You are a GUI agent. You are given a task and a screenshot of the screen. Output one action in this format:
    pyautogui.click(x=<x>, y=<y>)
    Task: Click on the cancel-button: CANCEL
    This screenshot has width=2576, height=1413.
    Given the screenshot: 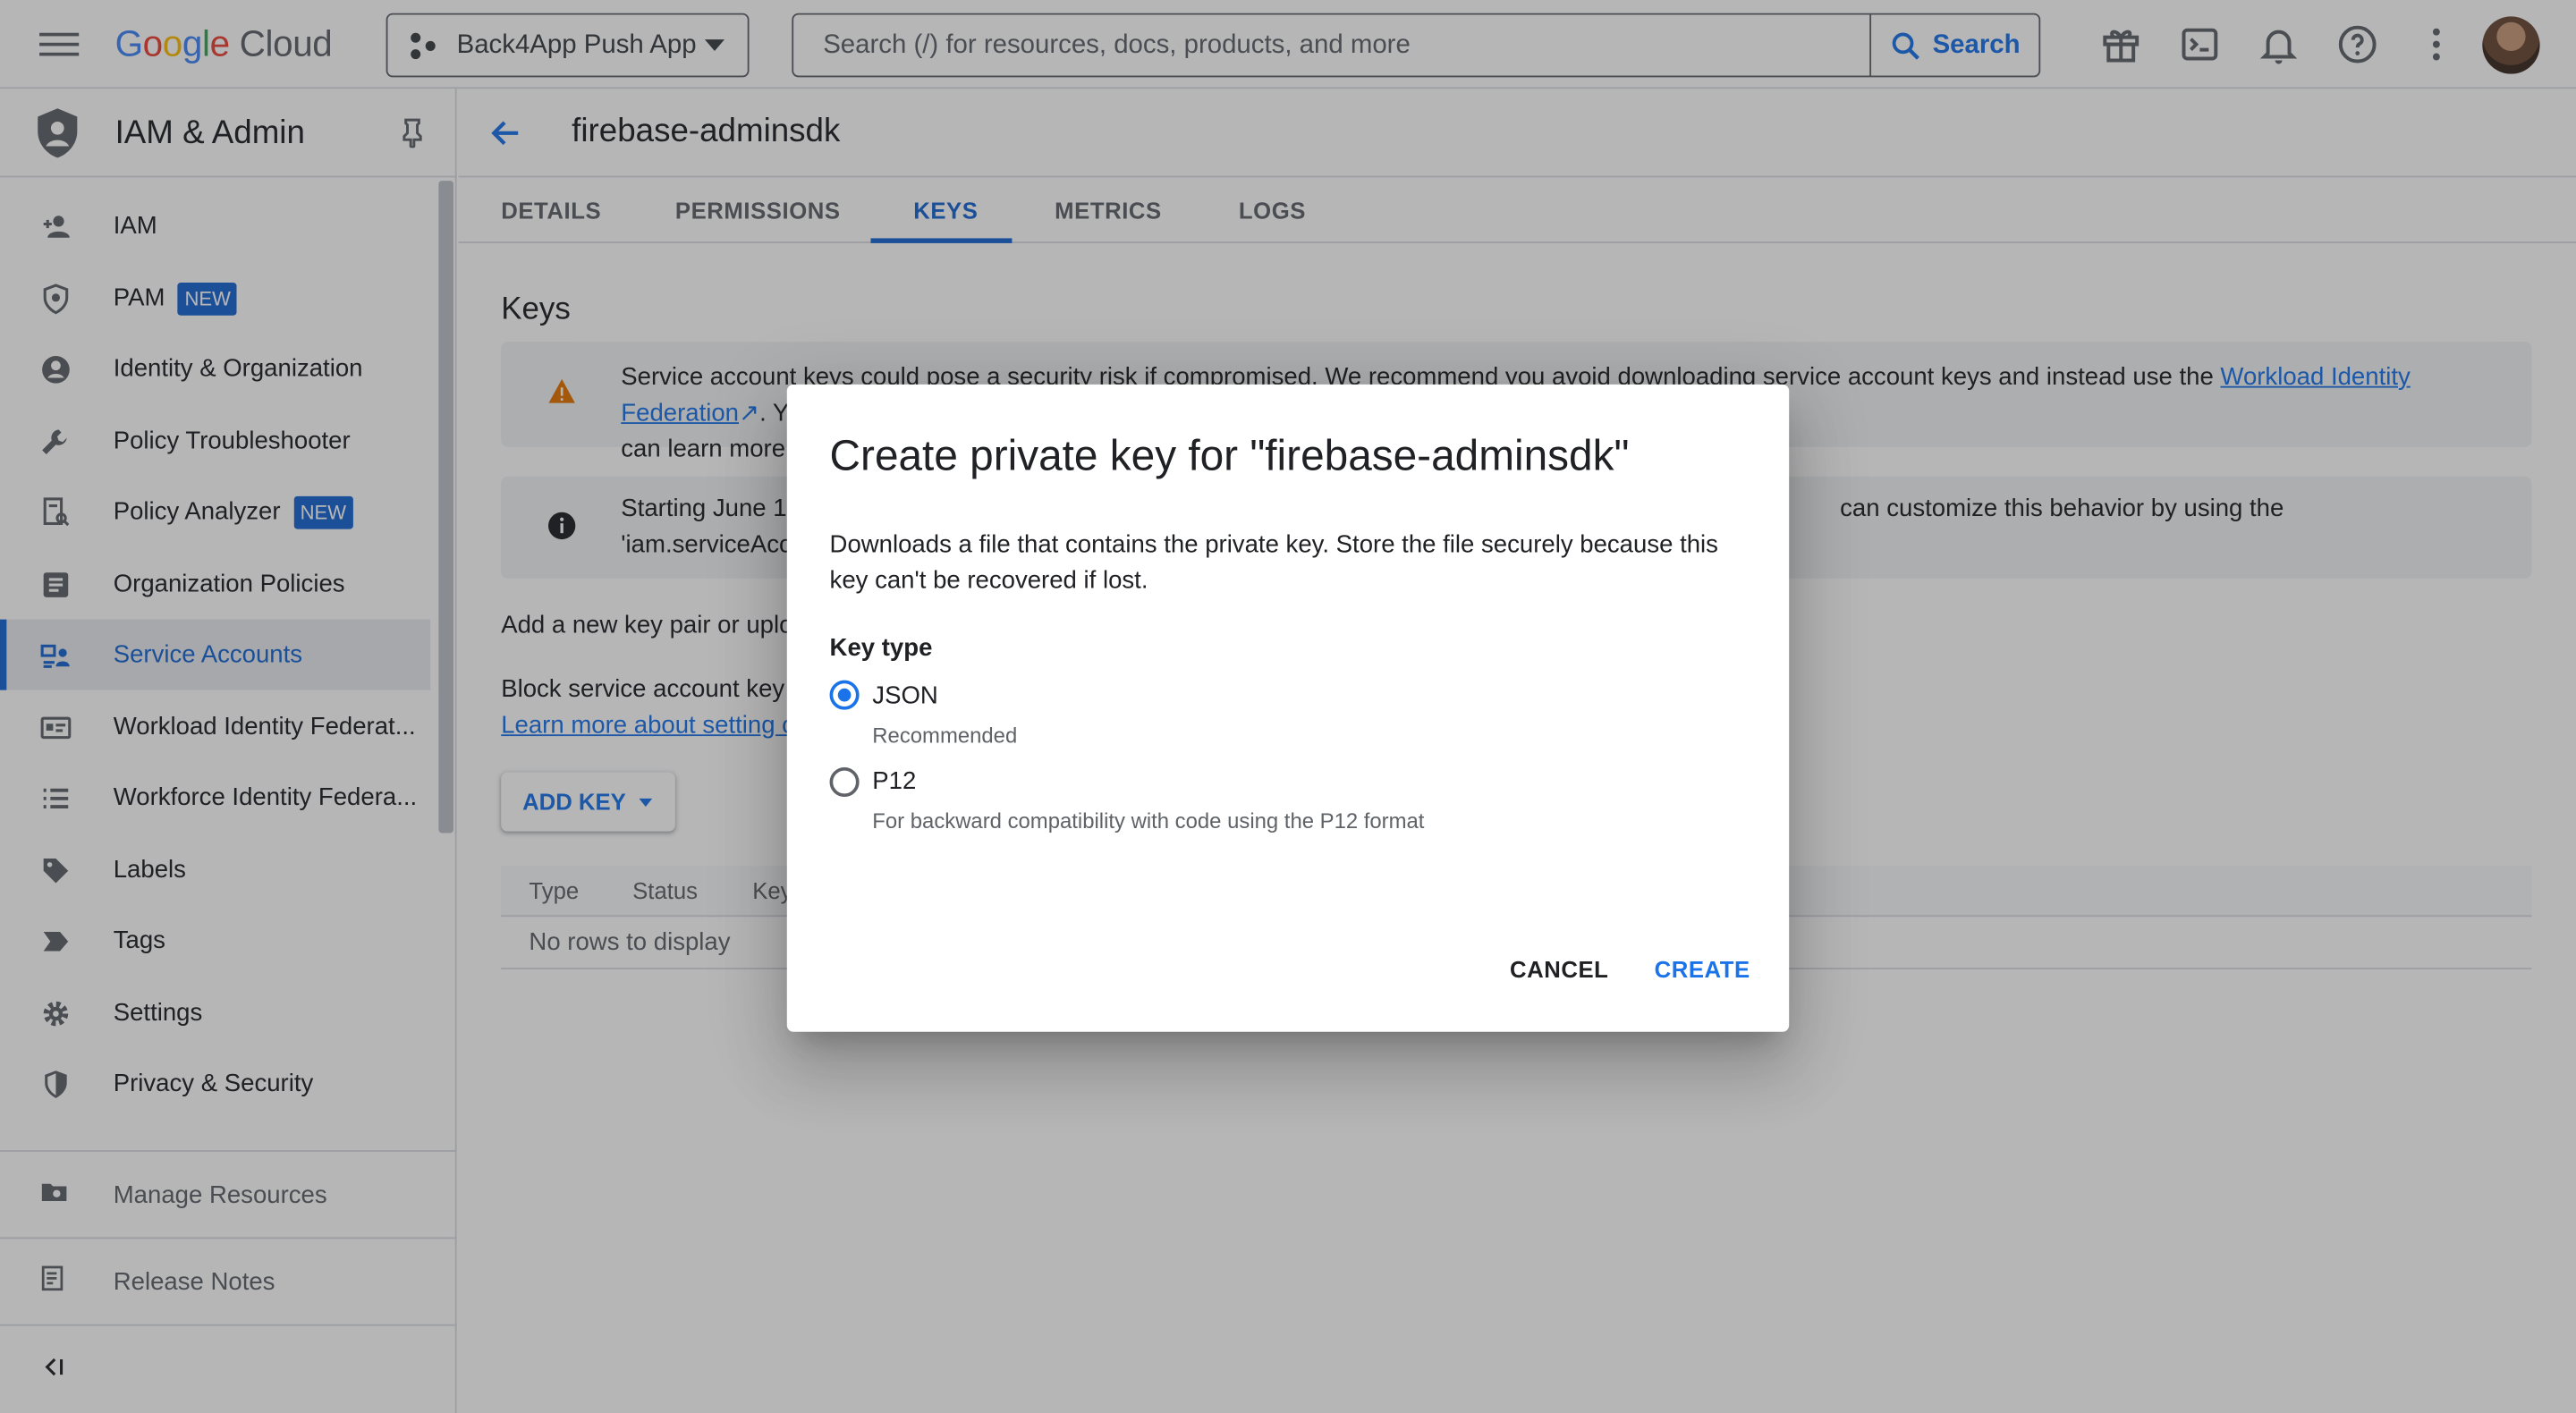 What is the action you would take?
    pyautogui.click(x=1559, y=969)
    